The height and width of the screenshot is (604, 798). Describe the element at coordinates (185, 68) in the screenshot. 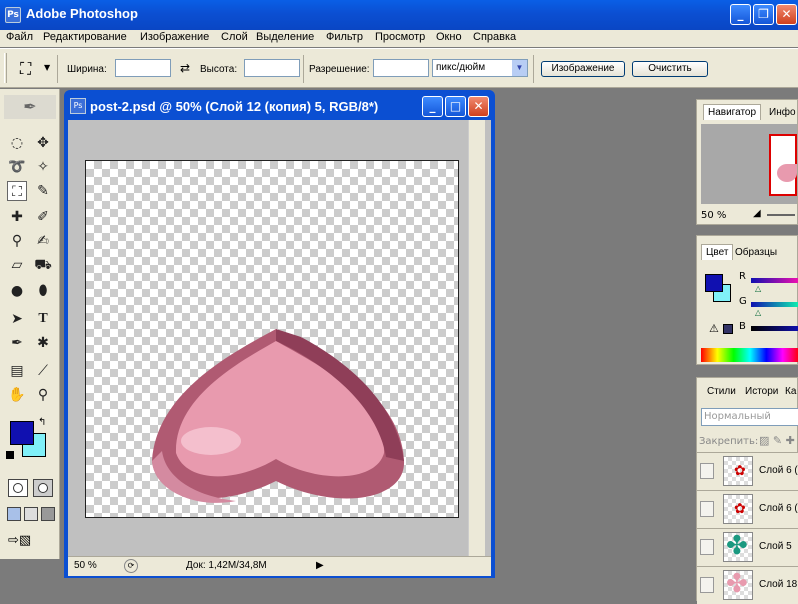

I see `swap-icon: ⇄` at that location.